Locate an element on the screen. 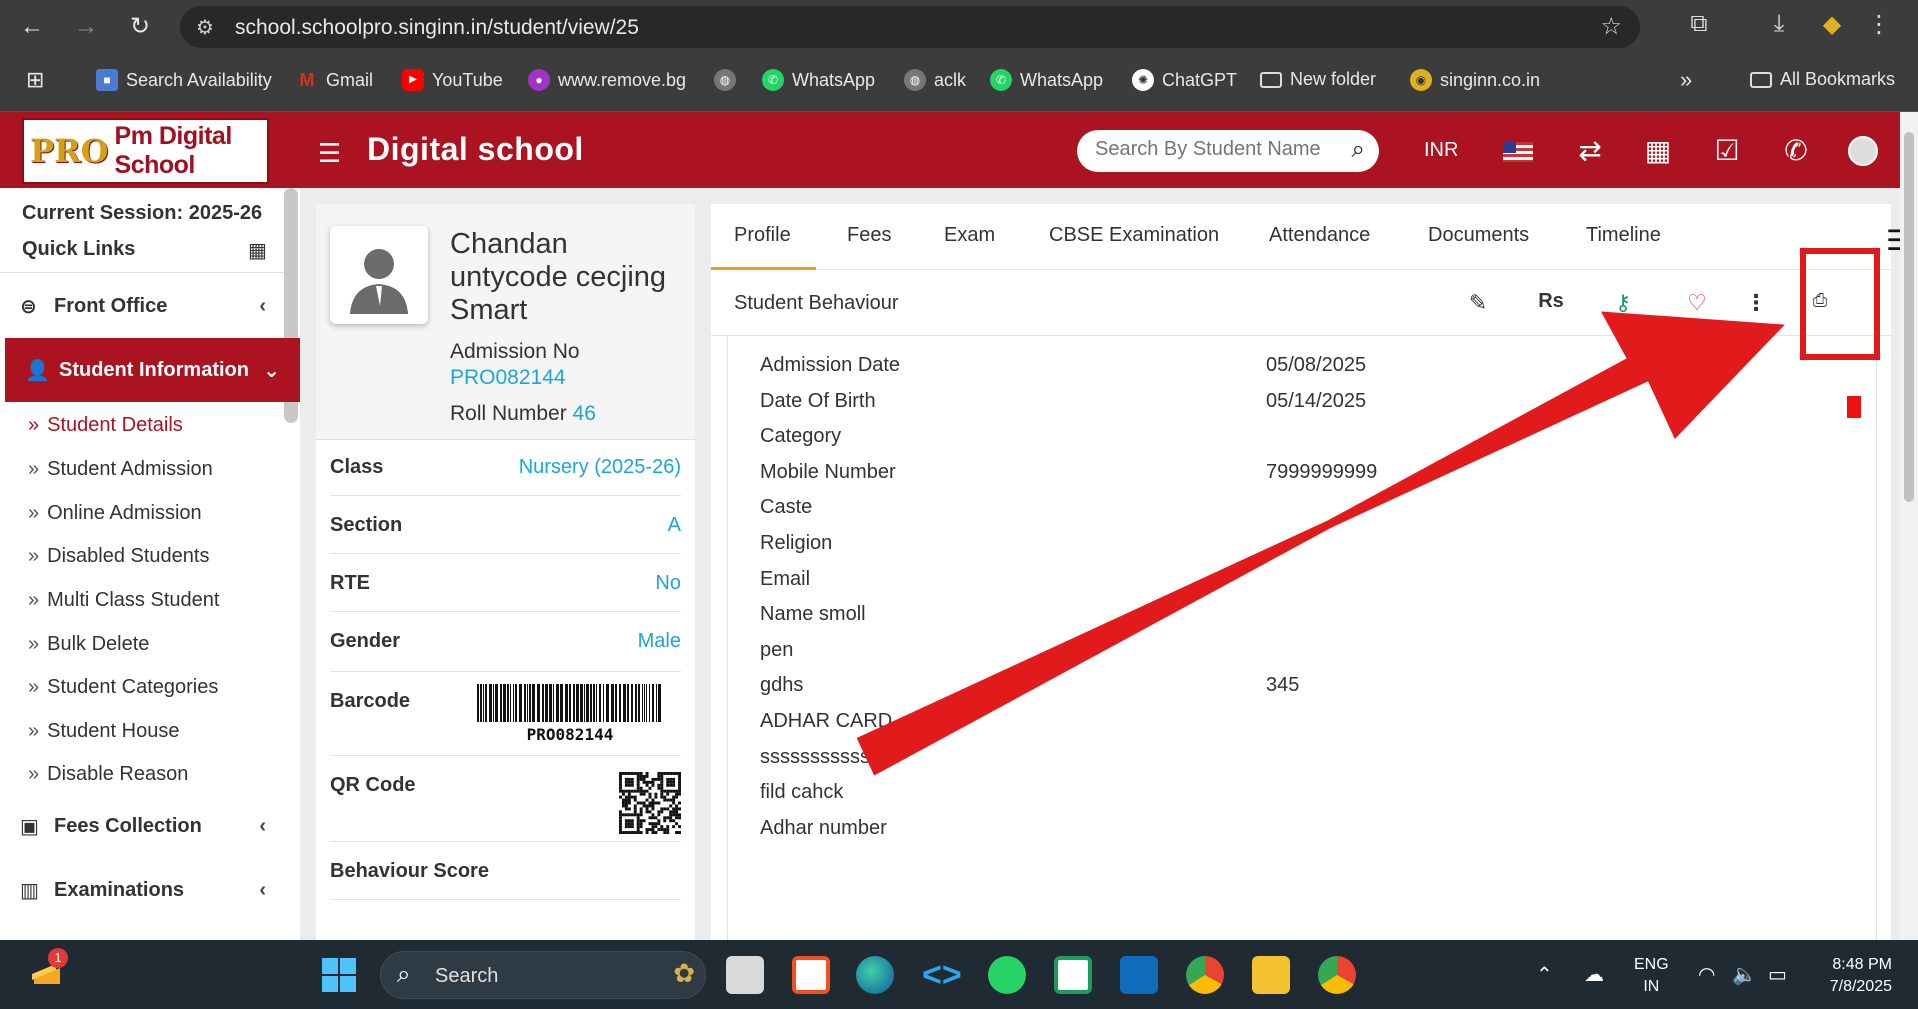 The width and height of the screenshot is (1918, 1009). sidebar-item-examinations: ▥ Examinations ‹ is located at coordinates (143, 890).